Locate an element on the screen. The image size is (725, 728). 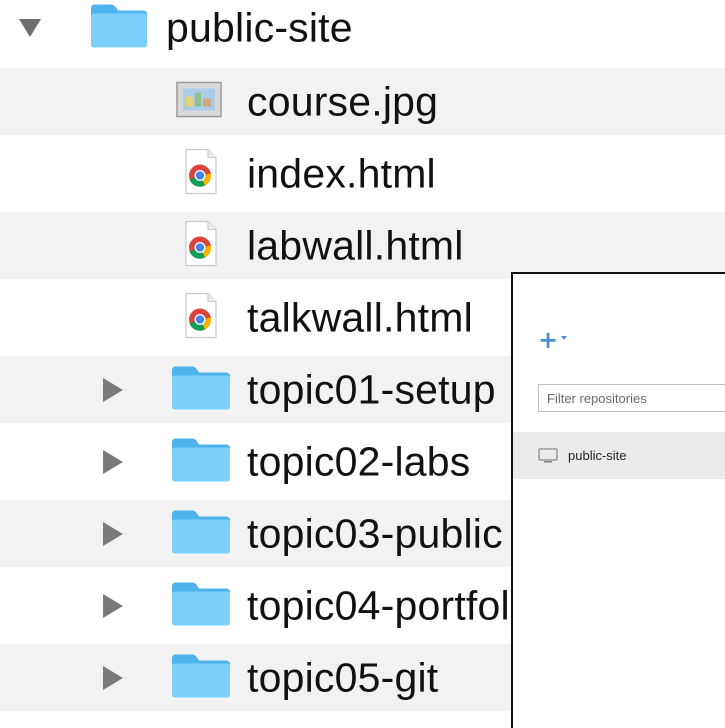
item-name: topic04-portfolio is located at coordinates (395, 605).